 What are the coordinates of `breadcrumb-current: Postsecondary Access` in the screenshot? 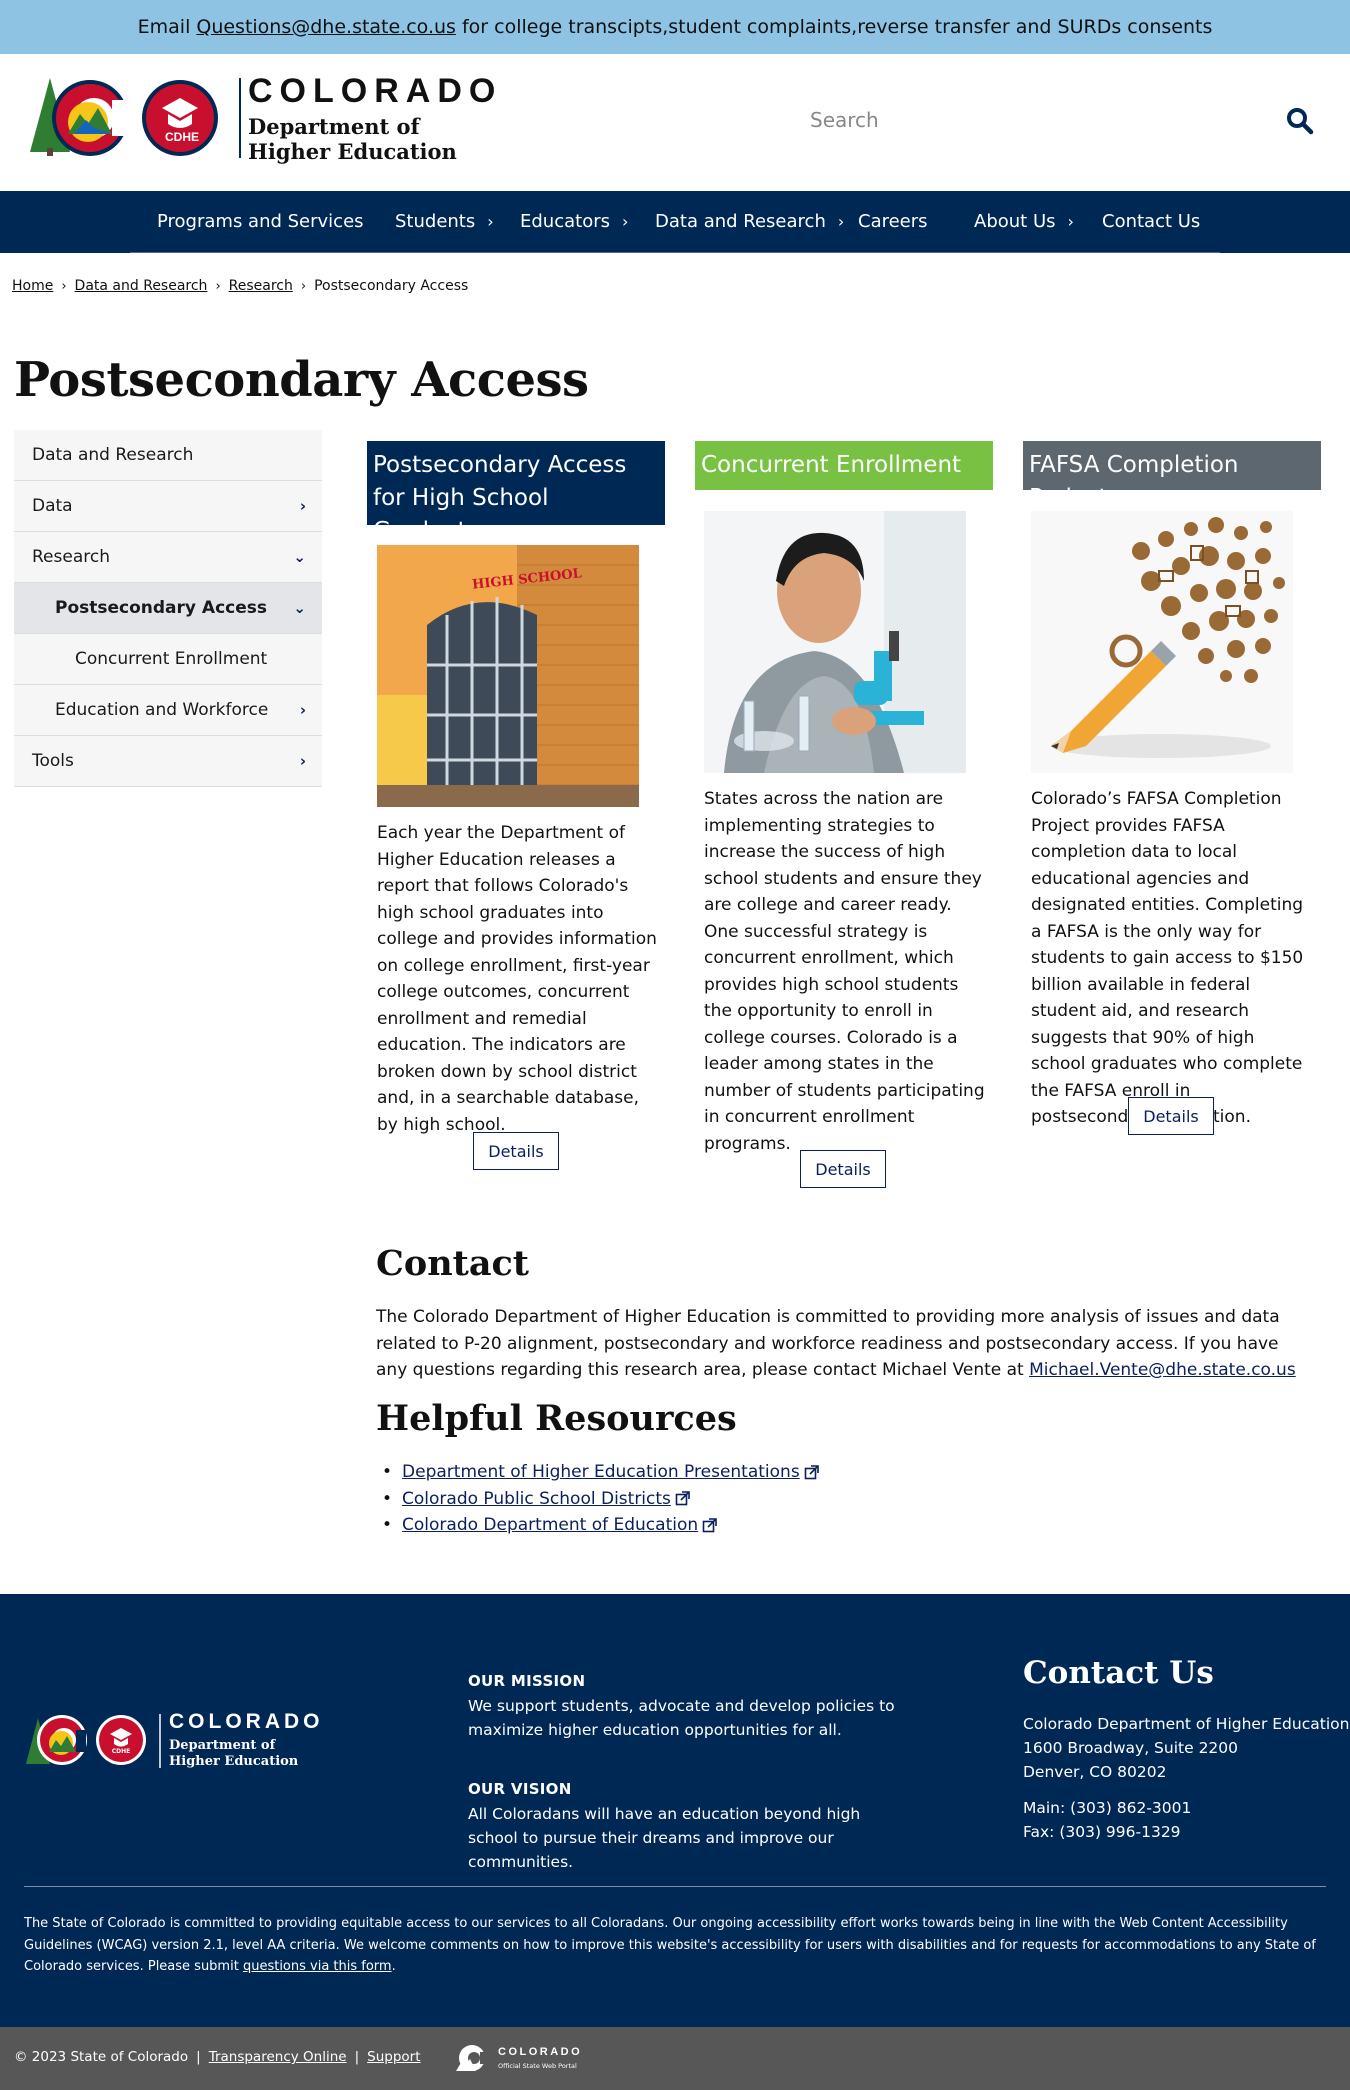 It's located at (391, 286).